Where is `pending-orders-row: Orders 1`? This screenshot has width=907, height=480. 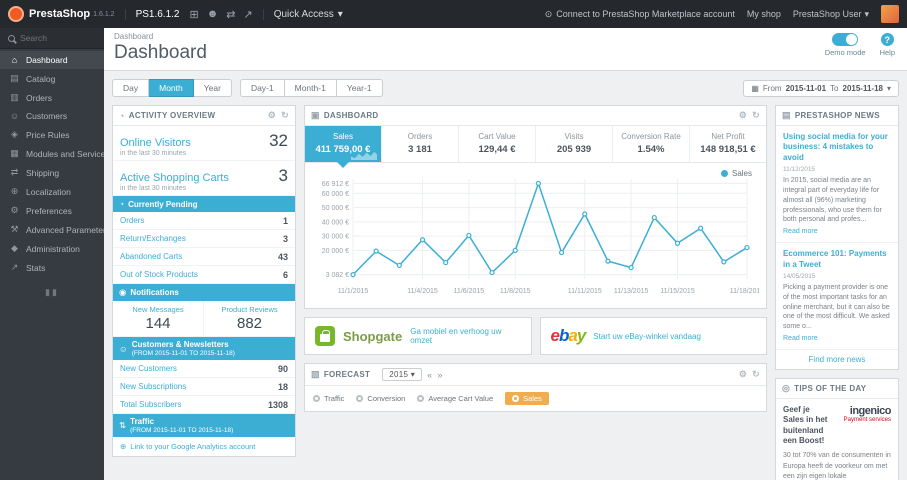
pending-orders-row: Orders 1 is located at coordinates (204, 221).